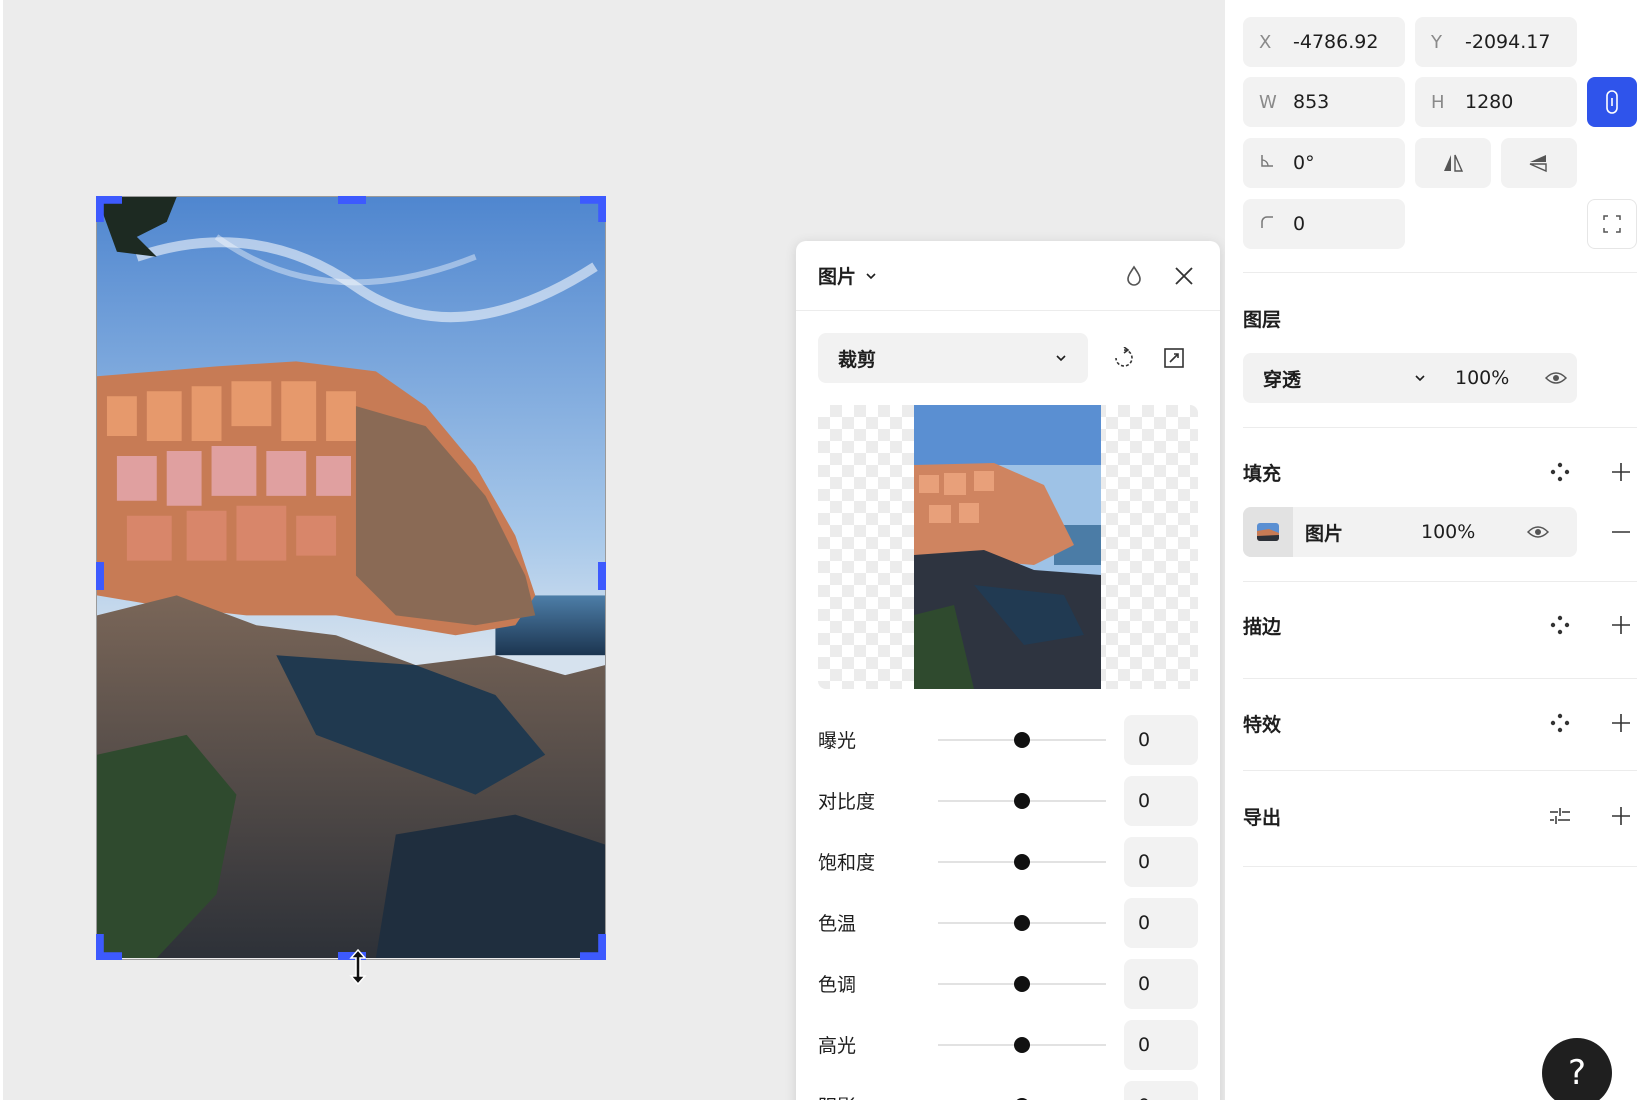 This screenshot has height=1100, width=1650. I want to click on stroke-section-title: 描边, so click(1262, 627).